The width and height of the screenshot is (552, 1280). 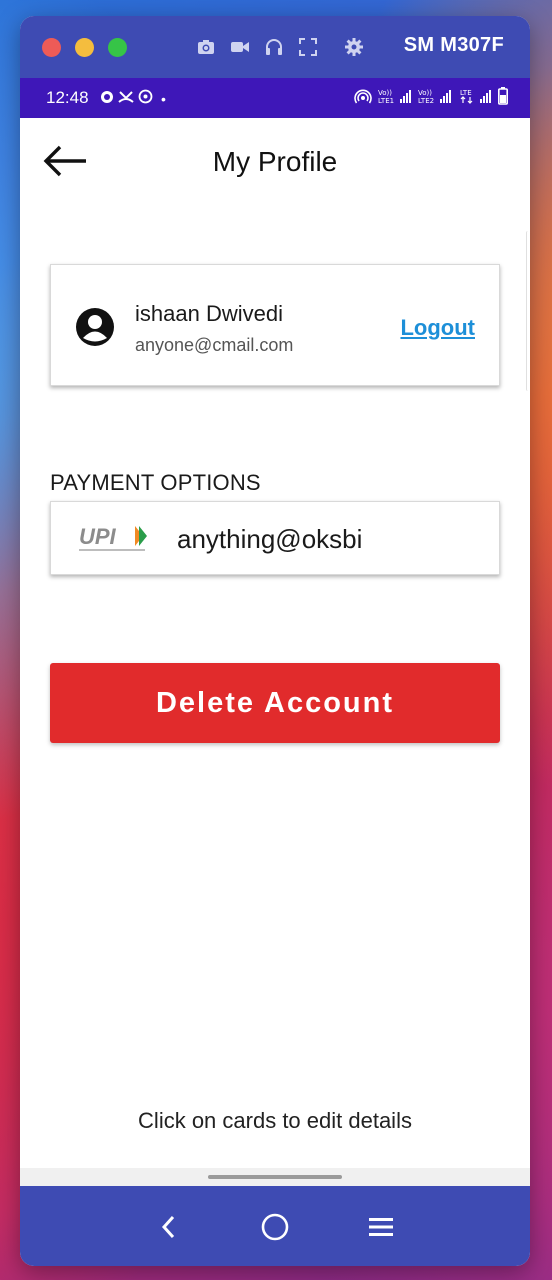 I want to click on profile-card: ishaan Dwivedi anyone@cmail.com Logout, so click(x=275, y=325).